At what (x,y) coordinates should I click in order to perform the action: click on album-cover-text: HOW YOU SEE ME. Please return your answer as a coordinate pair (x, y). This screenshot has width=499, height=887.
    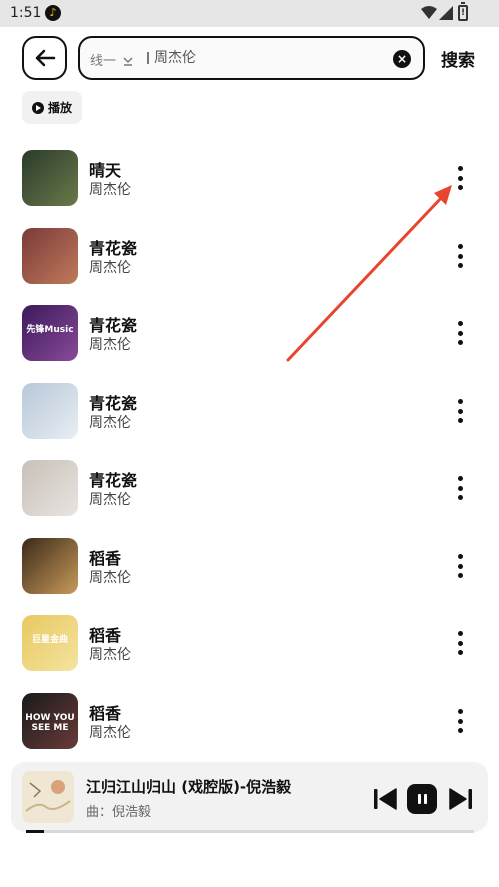
    Looking at the image, I should click on (50, 723).